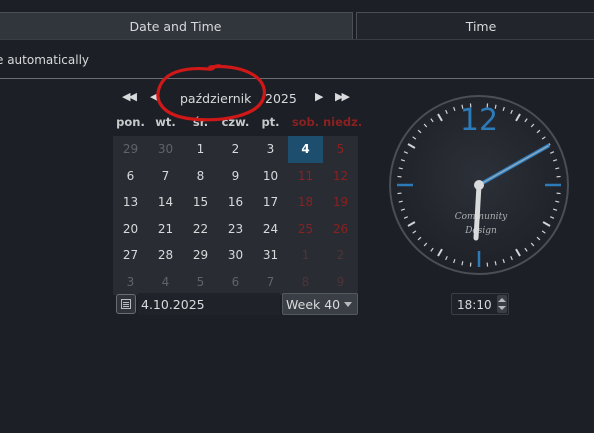  I want to click on time-value: 18:10, so click(474, 305).